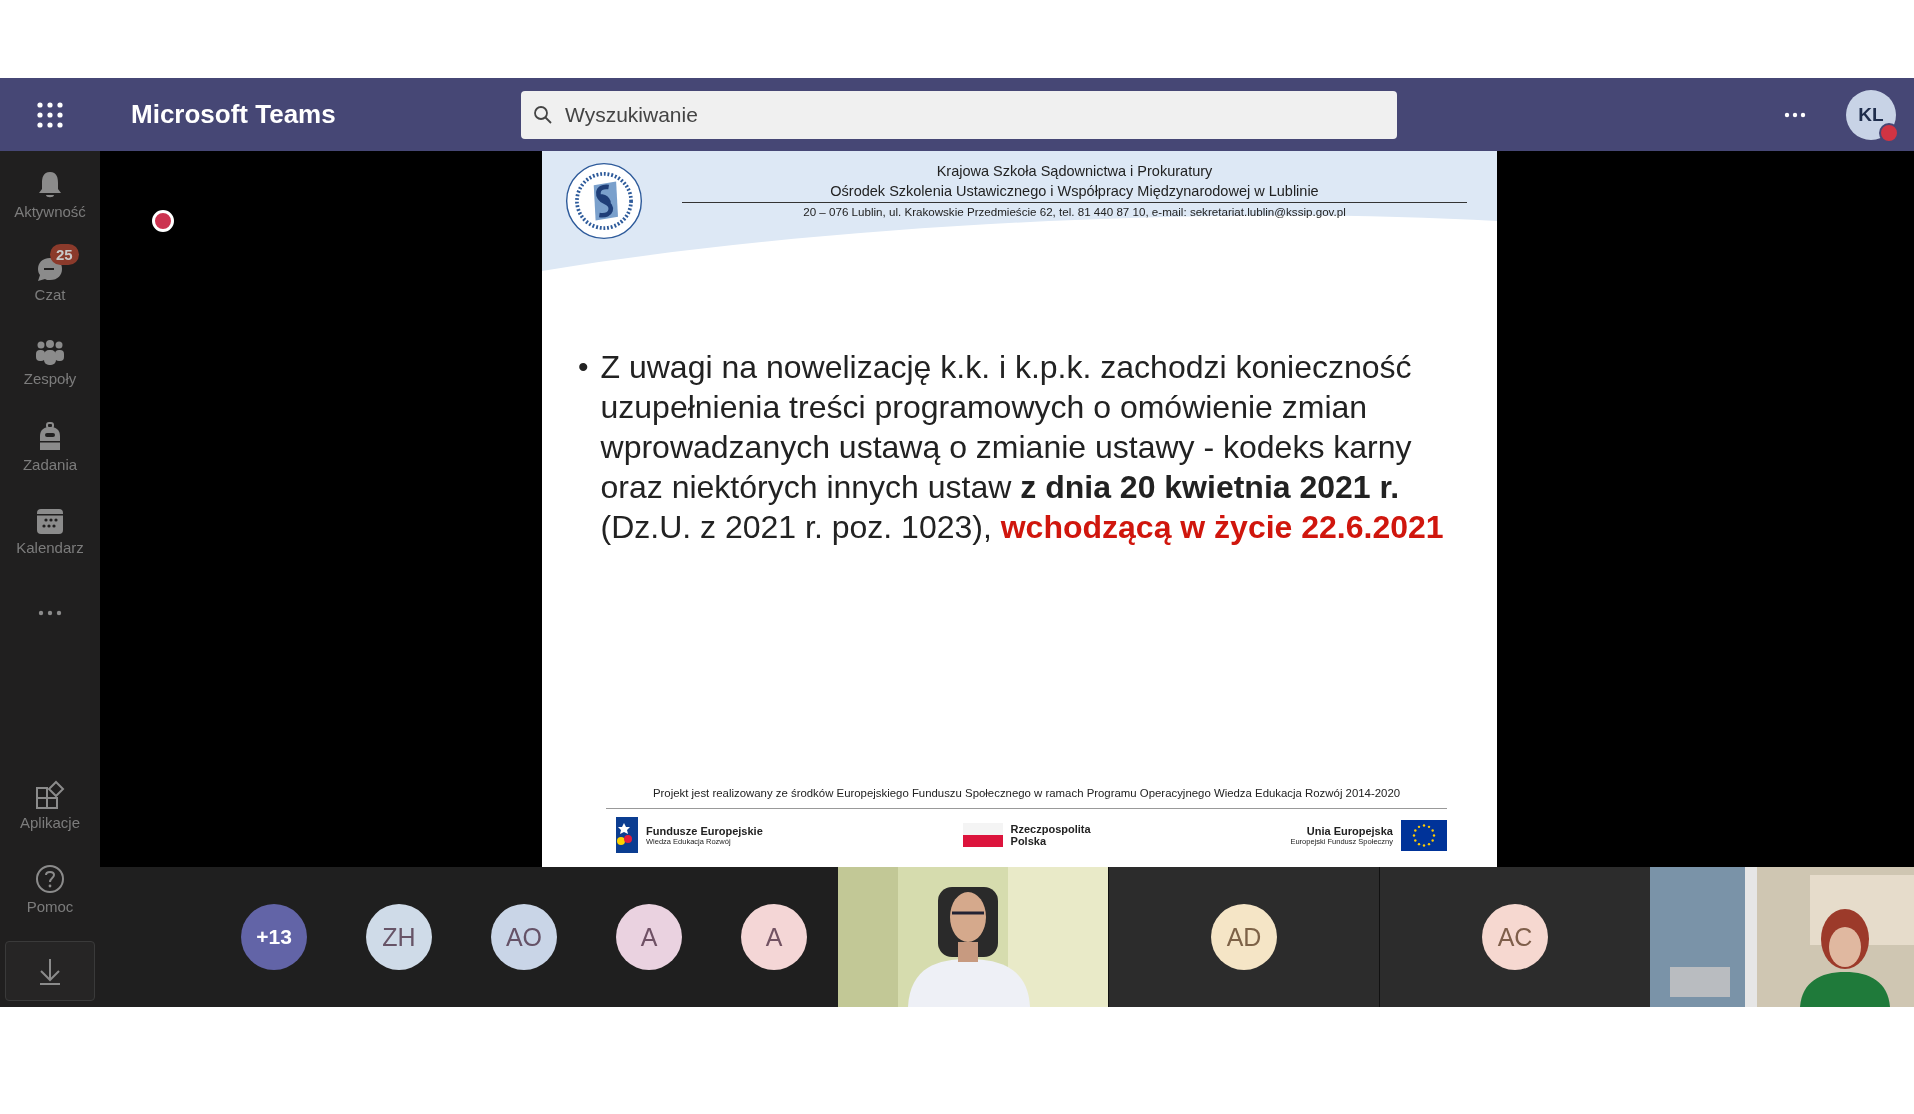 This screenshot has width=1914, height=1114. I want to click on sidebar-item: Zadania, so click(50, 447).